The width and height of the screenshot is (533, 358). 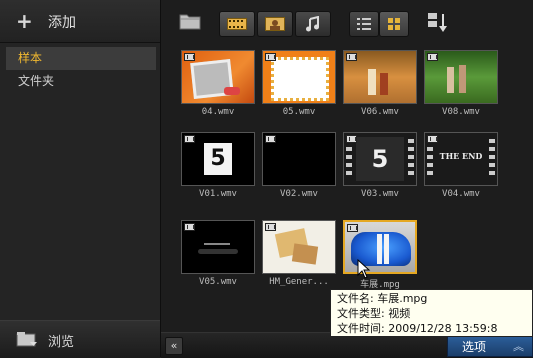 What do you see at coordinates (461, 194) in the screenshot?
I see `thumbnail-caption: V04.wmv` at bounding box center [461, 194].